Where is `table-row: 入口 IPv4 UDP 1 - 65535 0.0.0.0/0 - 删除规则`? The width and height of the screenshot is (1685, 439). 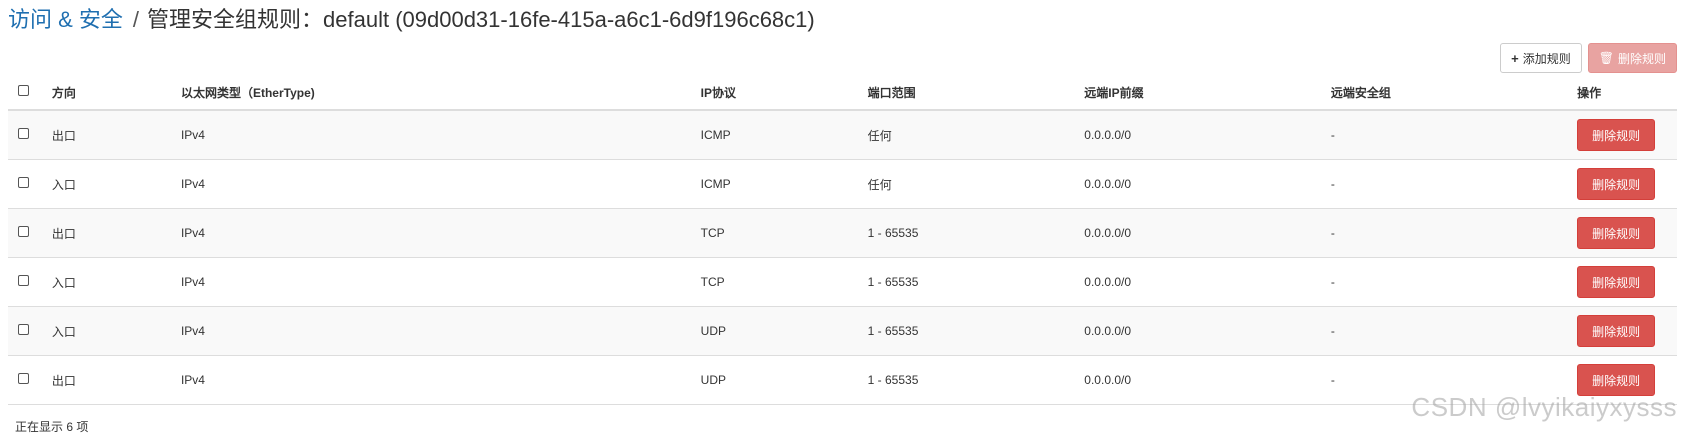 table-row: 入口 IPv4 UDP 1 - 65535 0.0.0.0/0 - 删除规则 is located at coordinates (842, 331).